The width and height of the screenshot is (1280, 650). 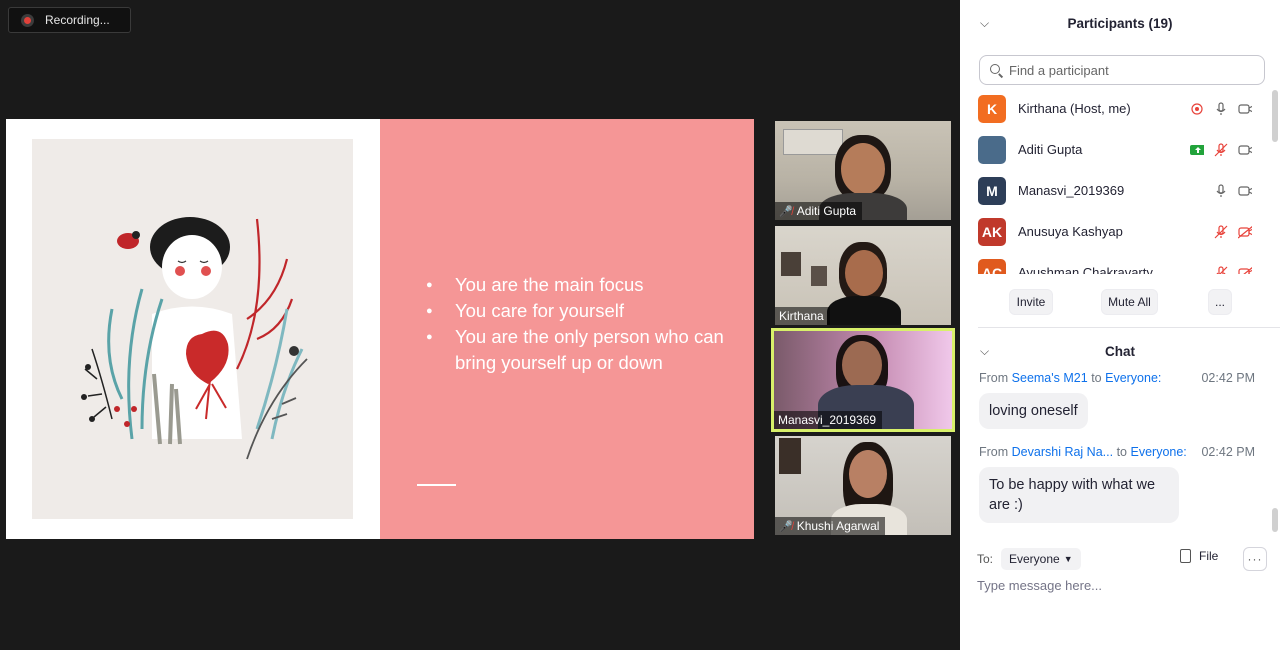 I want to click on search-icon, so click(x=996, y=70).